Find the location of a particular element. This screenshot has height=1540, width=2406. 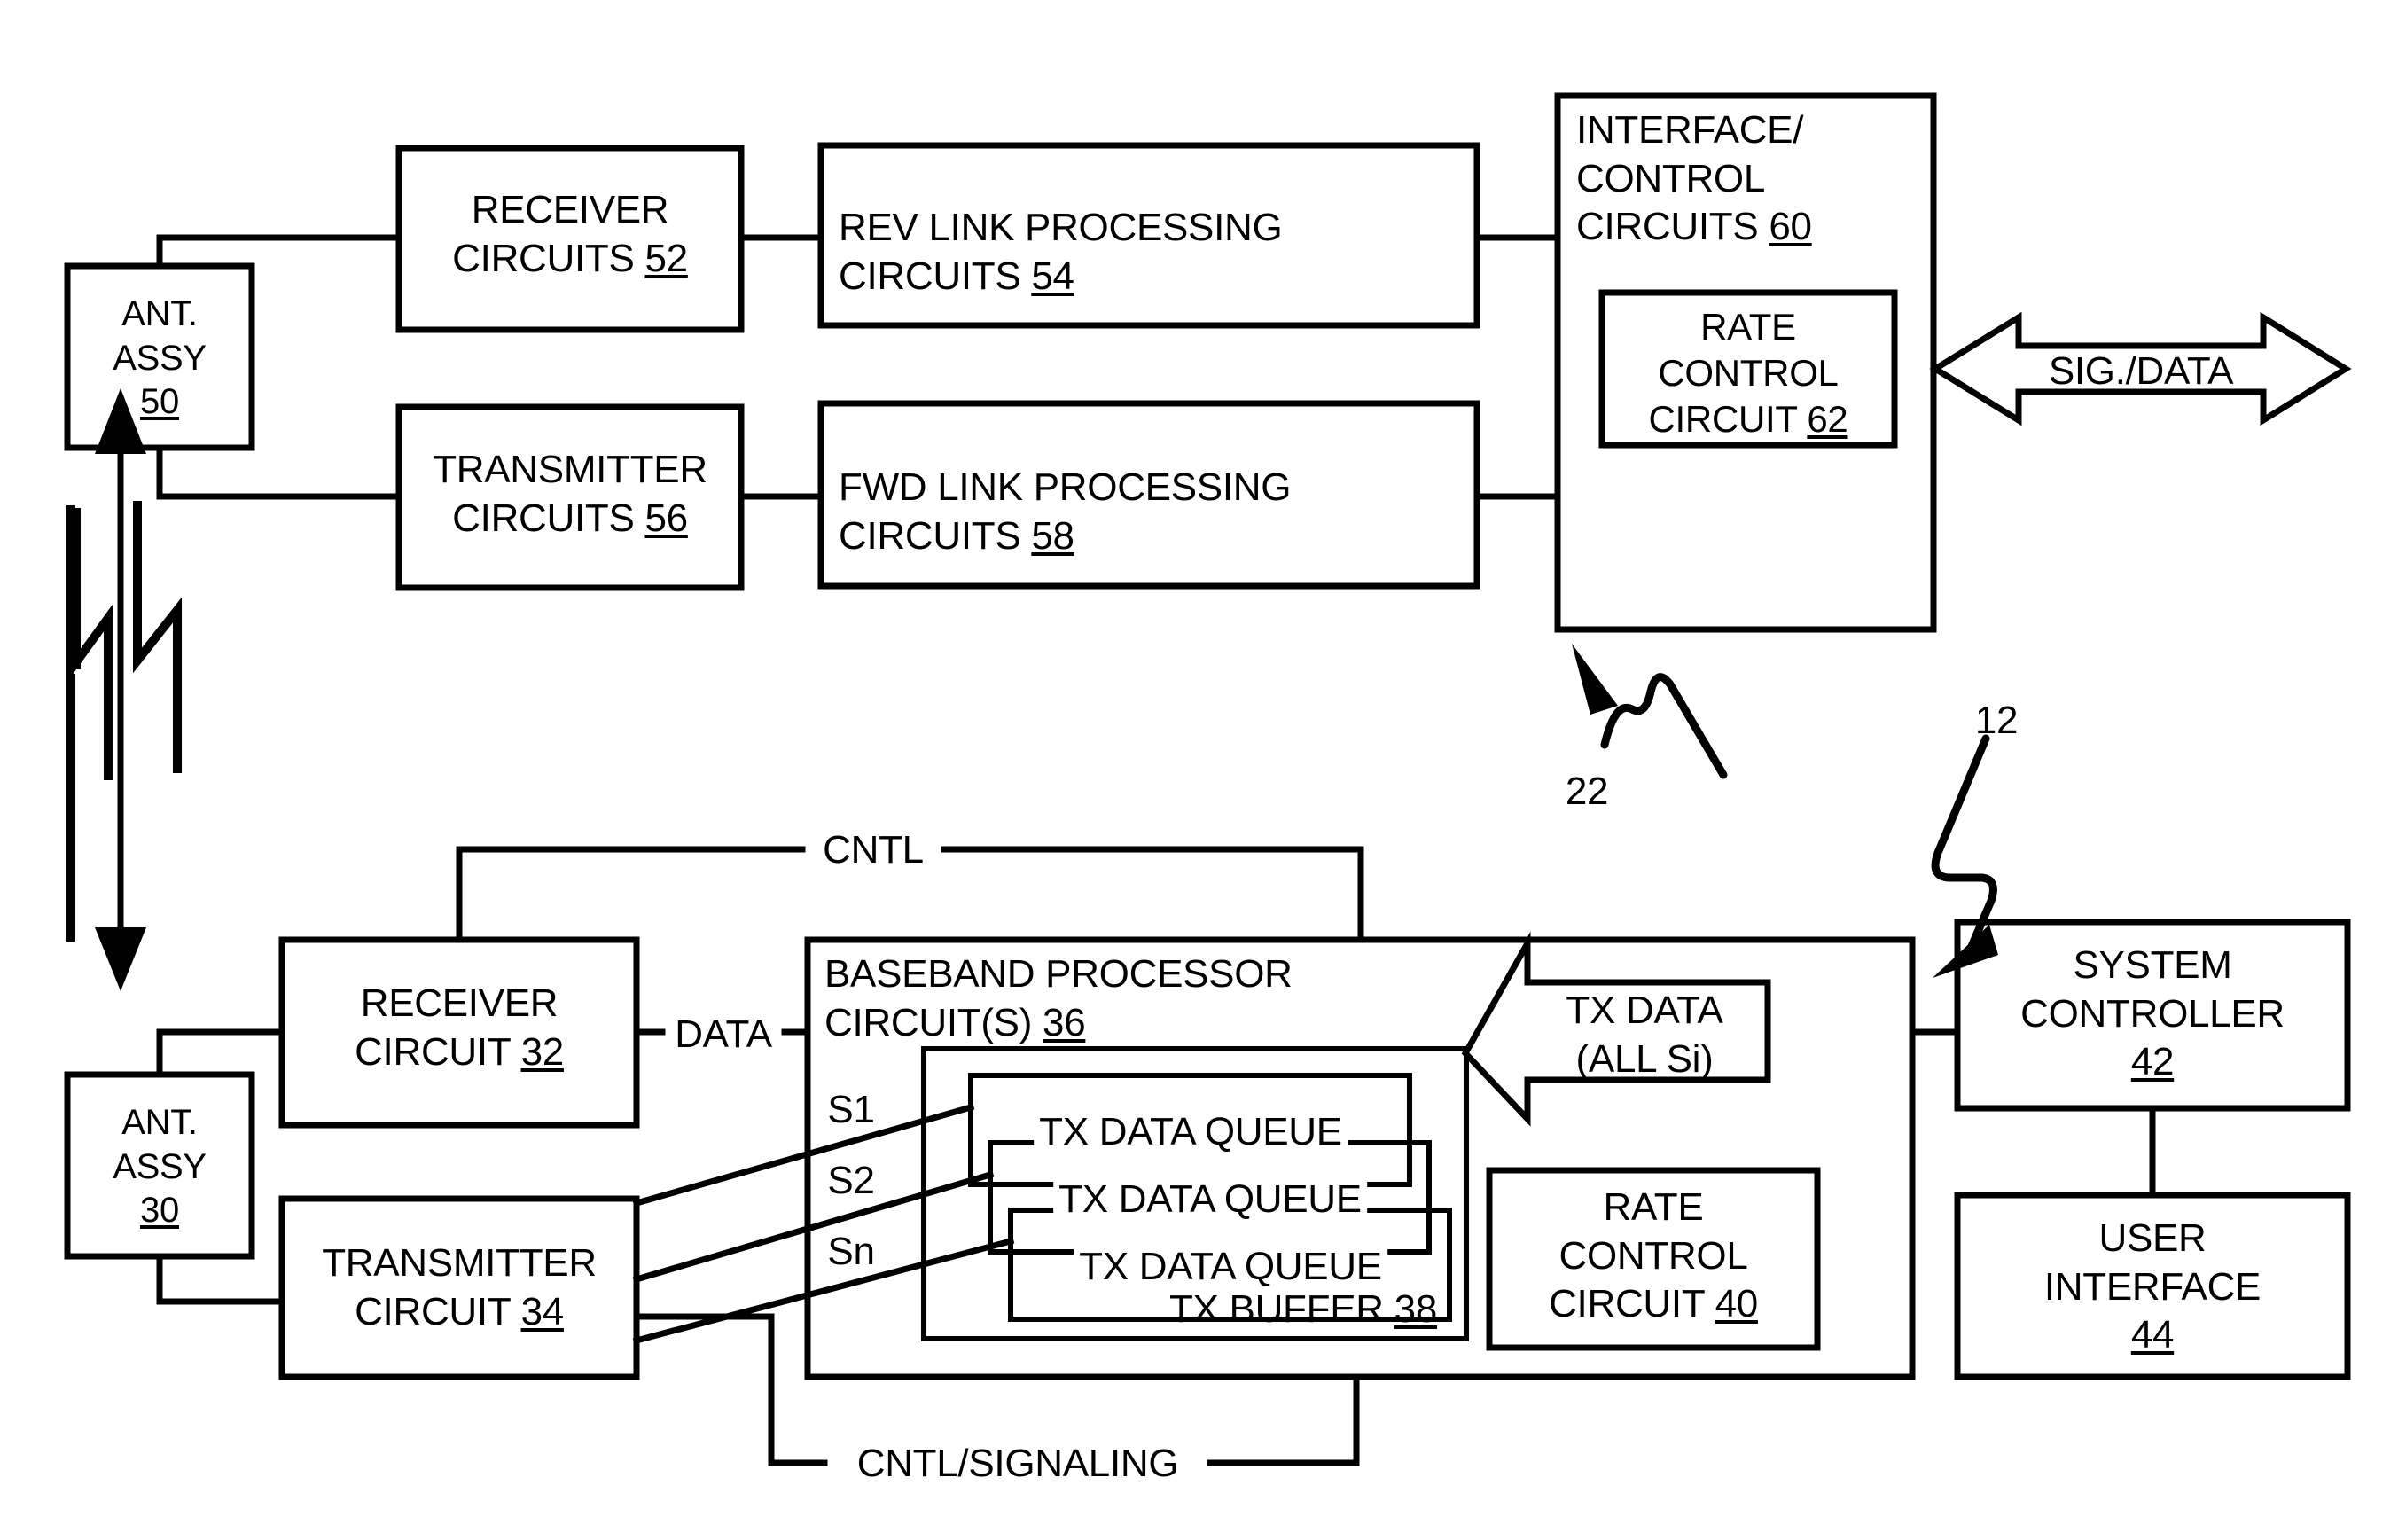

transmitter-circuits-56-num: 56 is located at coordinates (666, 518).